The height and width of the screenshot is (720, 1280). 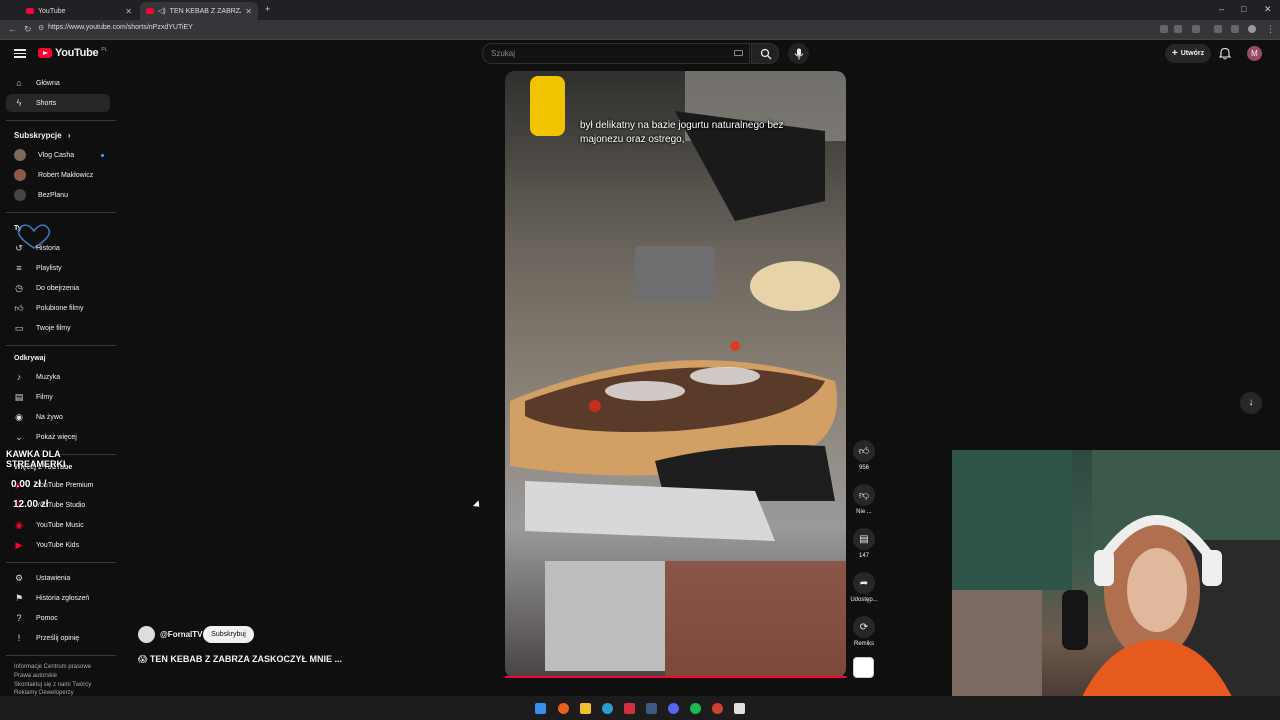 What do you see at coordinates (675, 677) in the screenshot?
I see `video-progress-bar` at bounding box center [675, 677].